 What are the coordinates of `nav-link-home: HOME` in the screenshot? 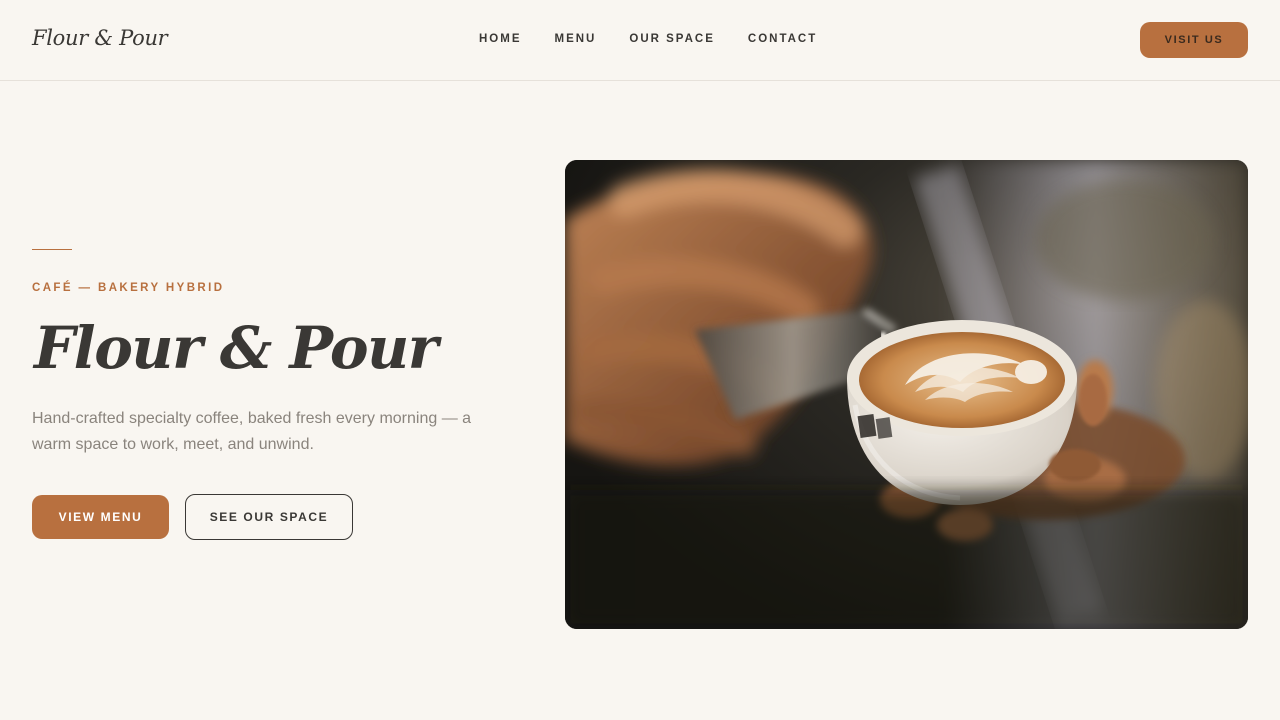 It's located at (500, 39).